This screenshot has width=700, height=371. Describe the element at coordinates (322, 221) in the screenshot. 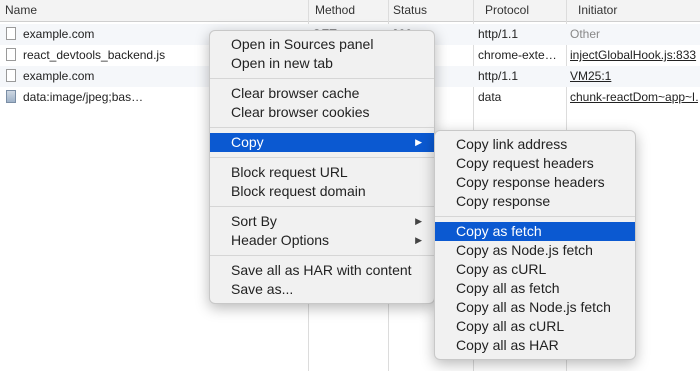

I see `menu-item-sort-by: Sort By ▶` at that location.